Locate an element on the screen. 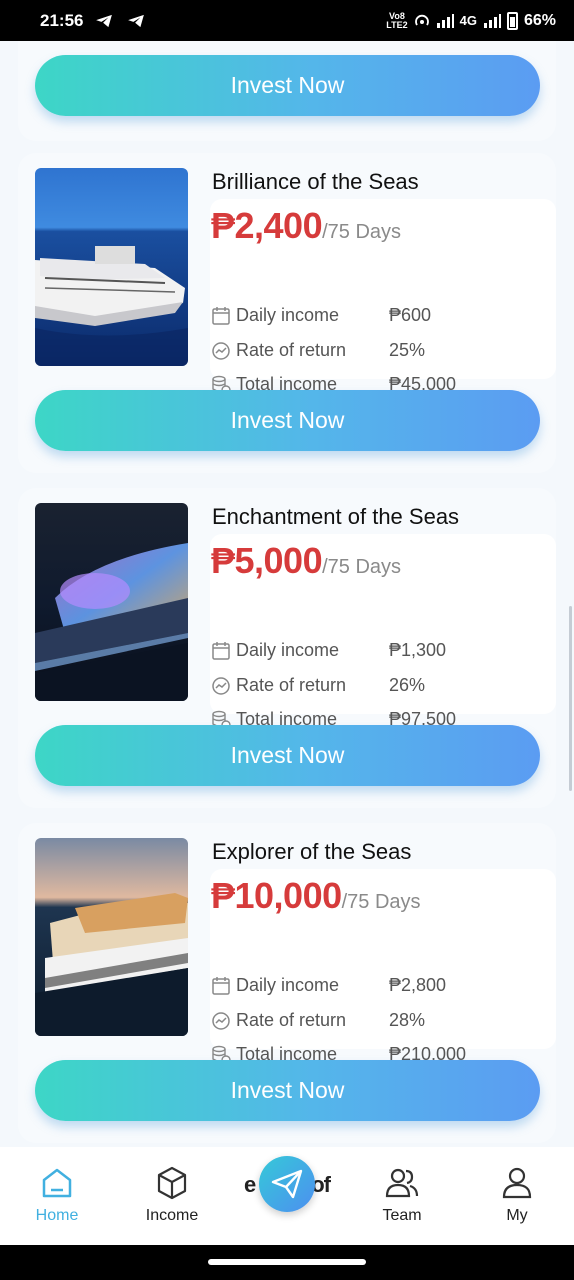  product-price: ₱5,000 /75 Days is located at coordinates (306, 561).